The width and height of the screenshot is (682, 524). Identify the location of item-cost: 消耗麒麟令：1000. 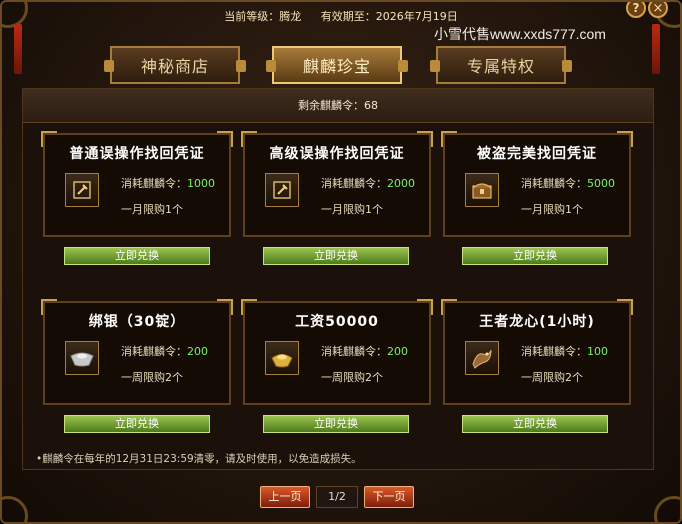
(168, 183).